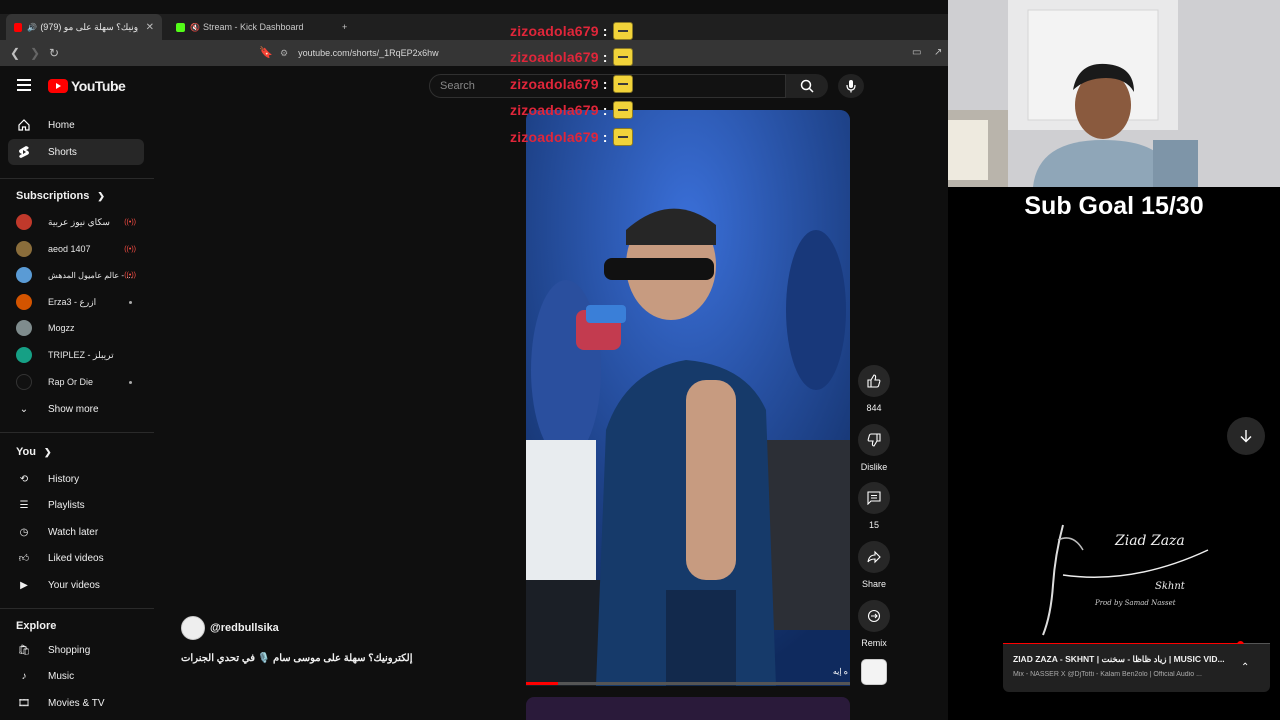  I want to click on like-action: 844, so click(874, 389).